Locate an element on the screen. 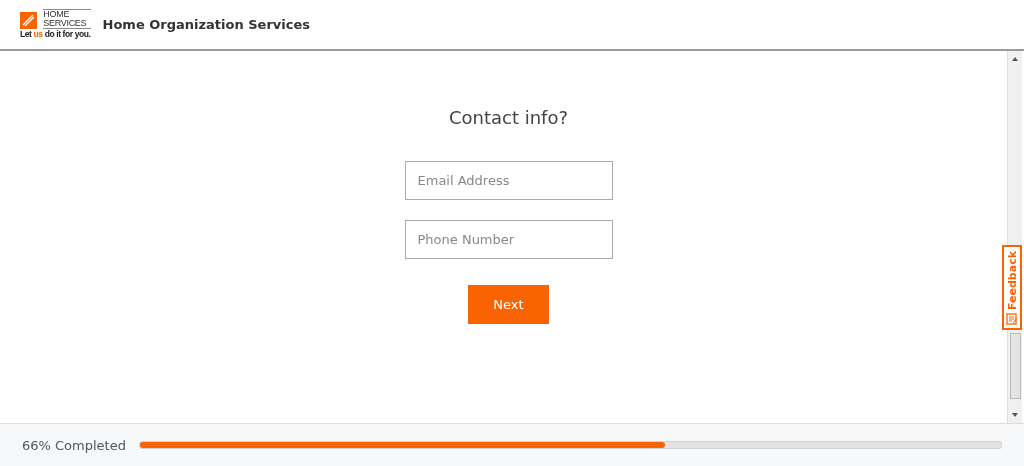 The height and width of the screenshot is (466, 1024). tagline: Let us do it for you. is located at coordinates (55, 34).